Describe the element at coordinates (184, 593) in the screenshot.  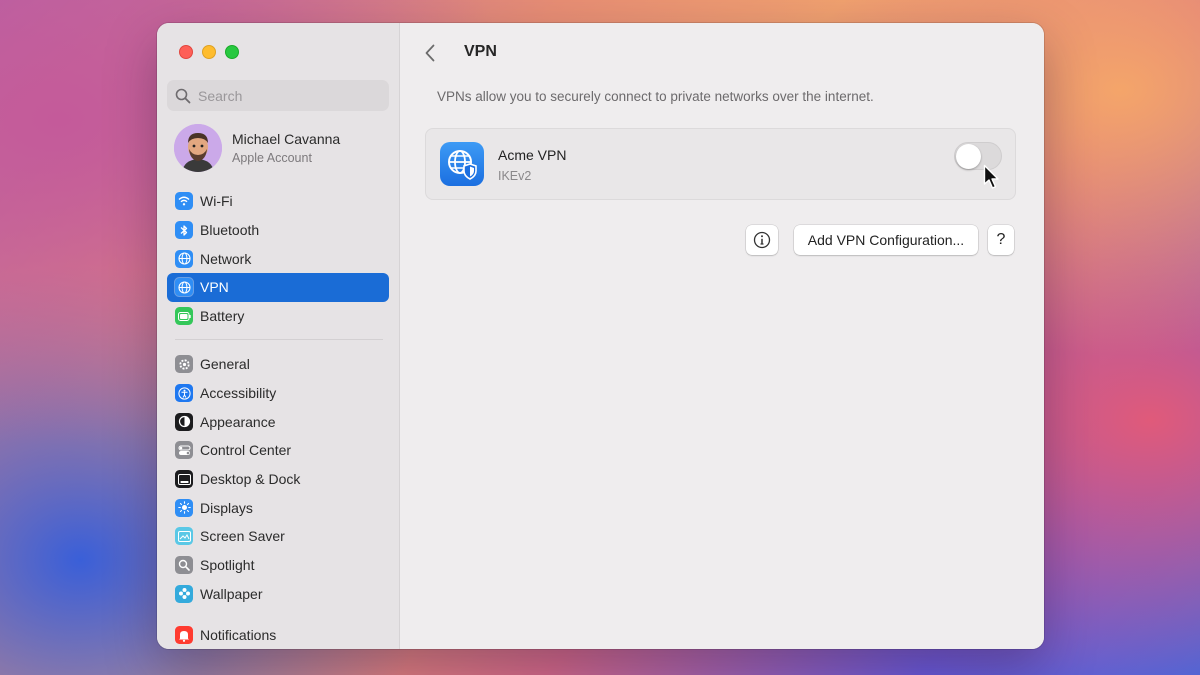
I see `flower-icon` at that location.